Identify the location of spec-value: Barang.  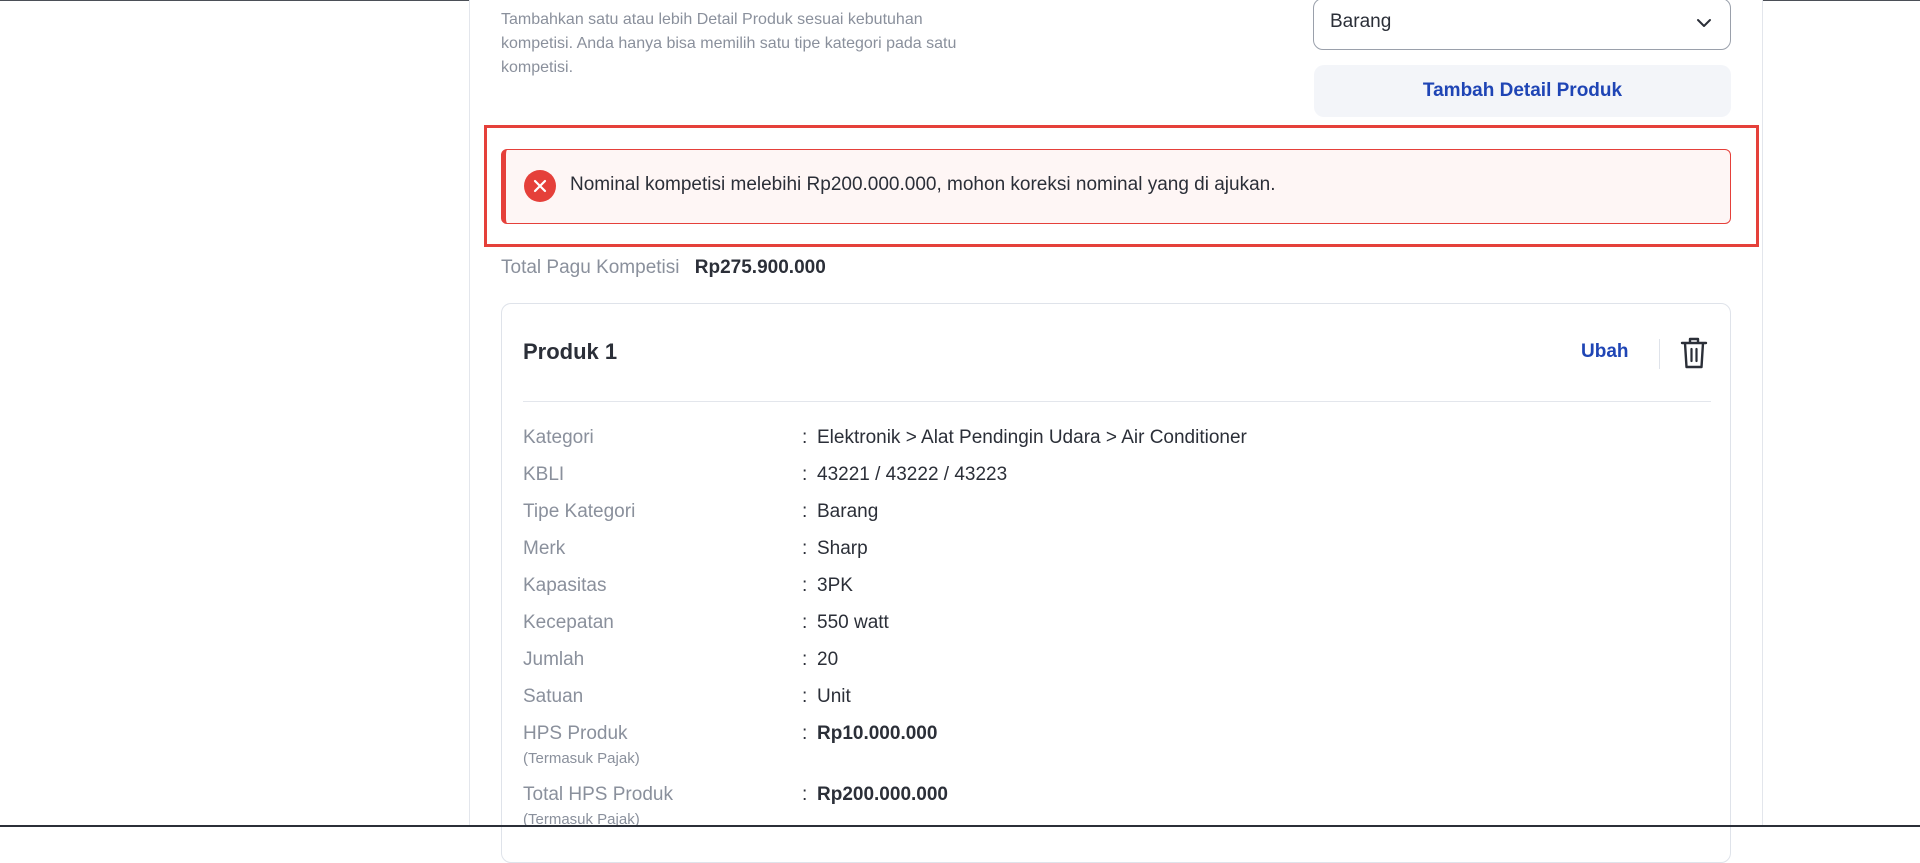
(848, 511).